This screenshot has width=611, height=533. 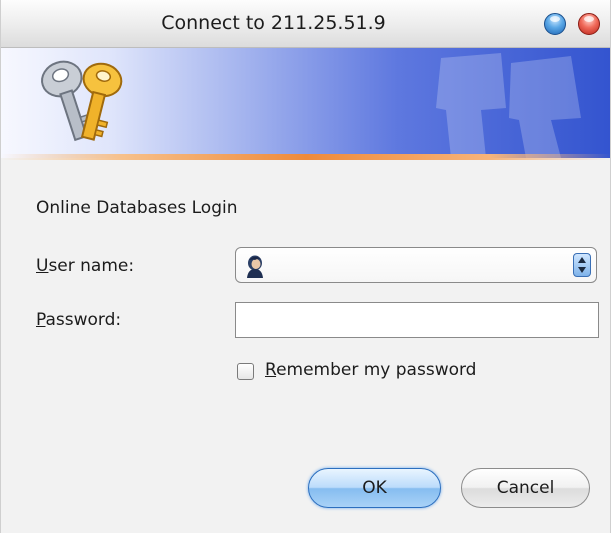 What do you see at coordinates (41, 320) in the screenshot?
I see `password-mnemonic: P` at bounding box center [41, 320].